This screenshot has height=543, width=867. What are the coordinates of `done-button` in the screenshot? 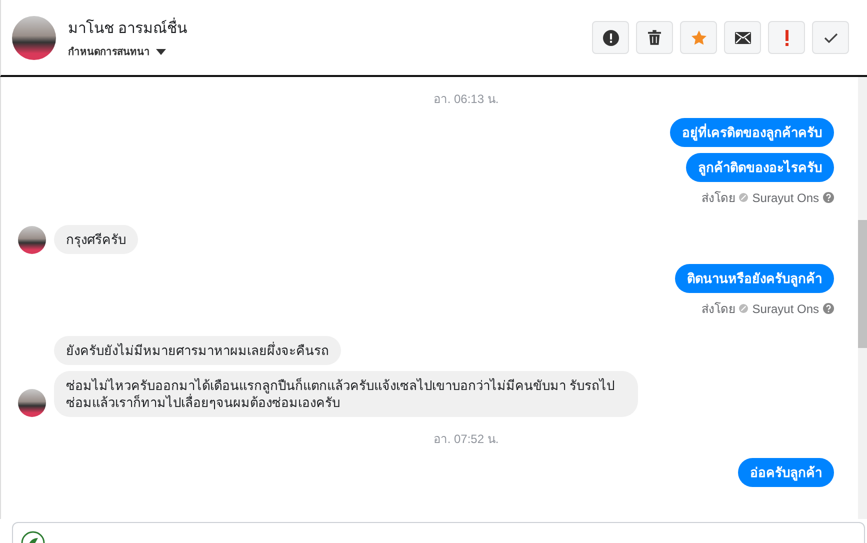 It's located at (830, 37).